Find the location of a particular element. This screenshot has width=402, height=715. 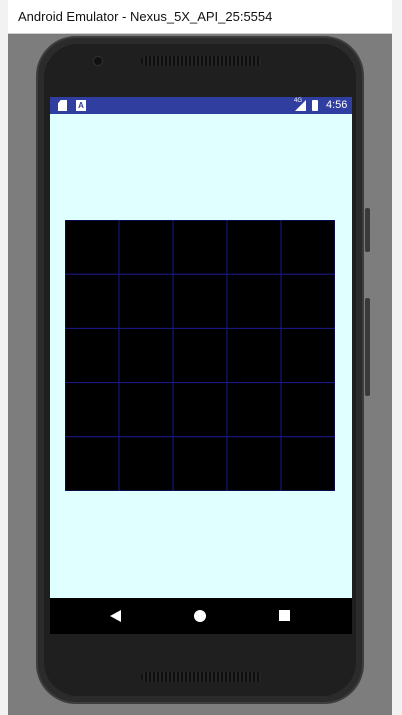

signal-icon is located at coordinates (300, 105).